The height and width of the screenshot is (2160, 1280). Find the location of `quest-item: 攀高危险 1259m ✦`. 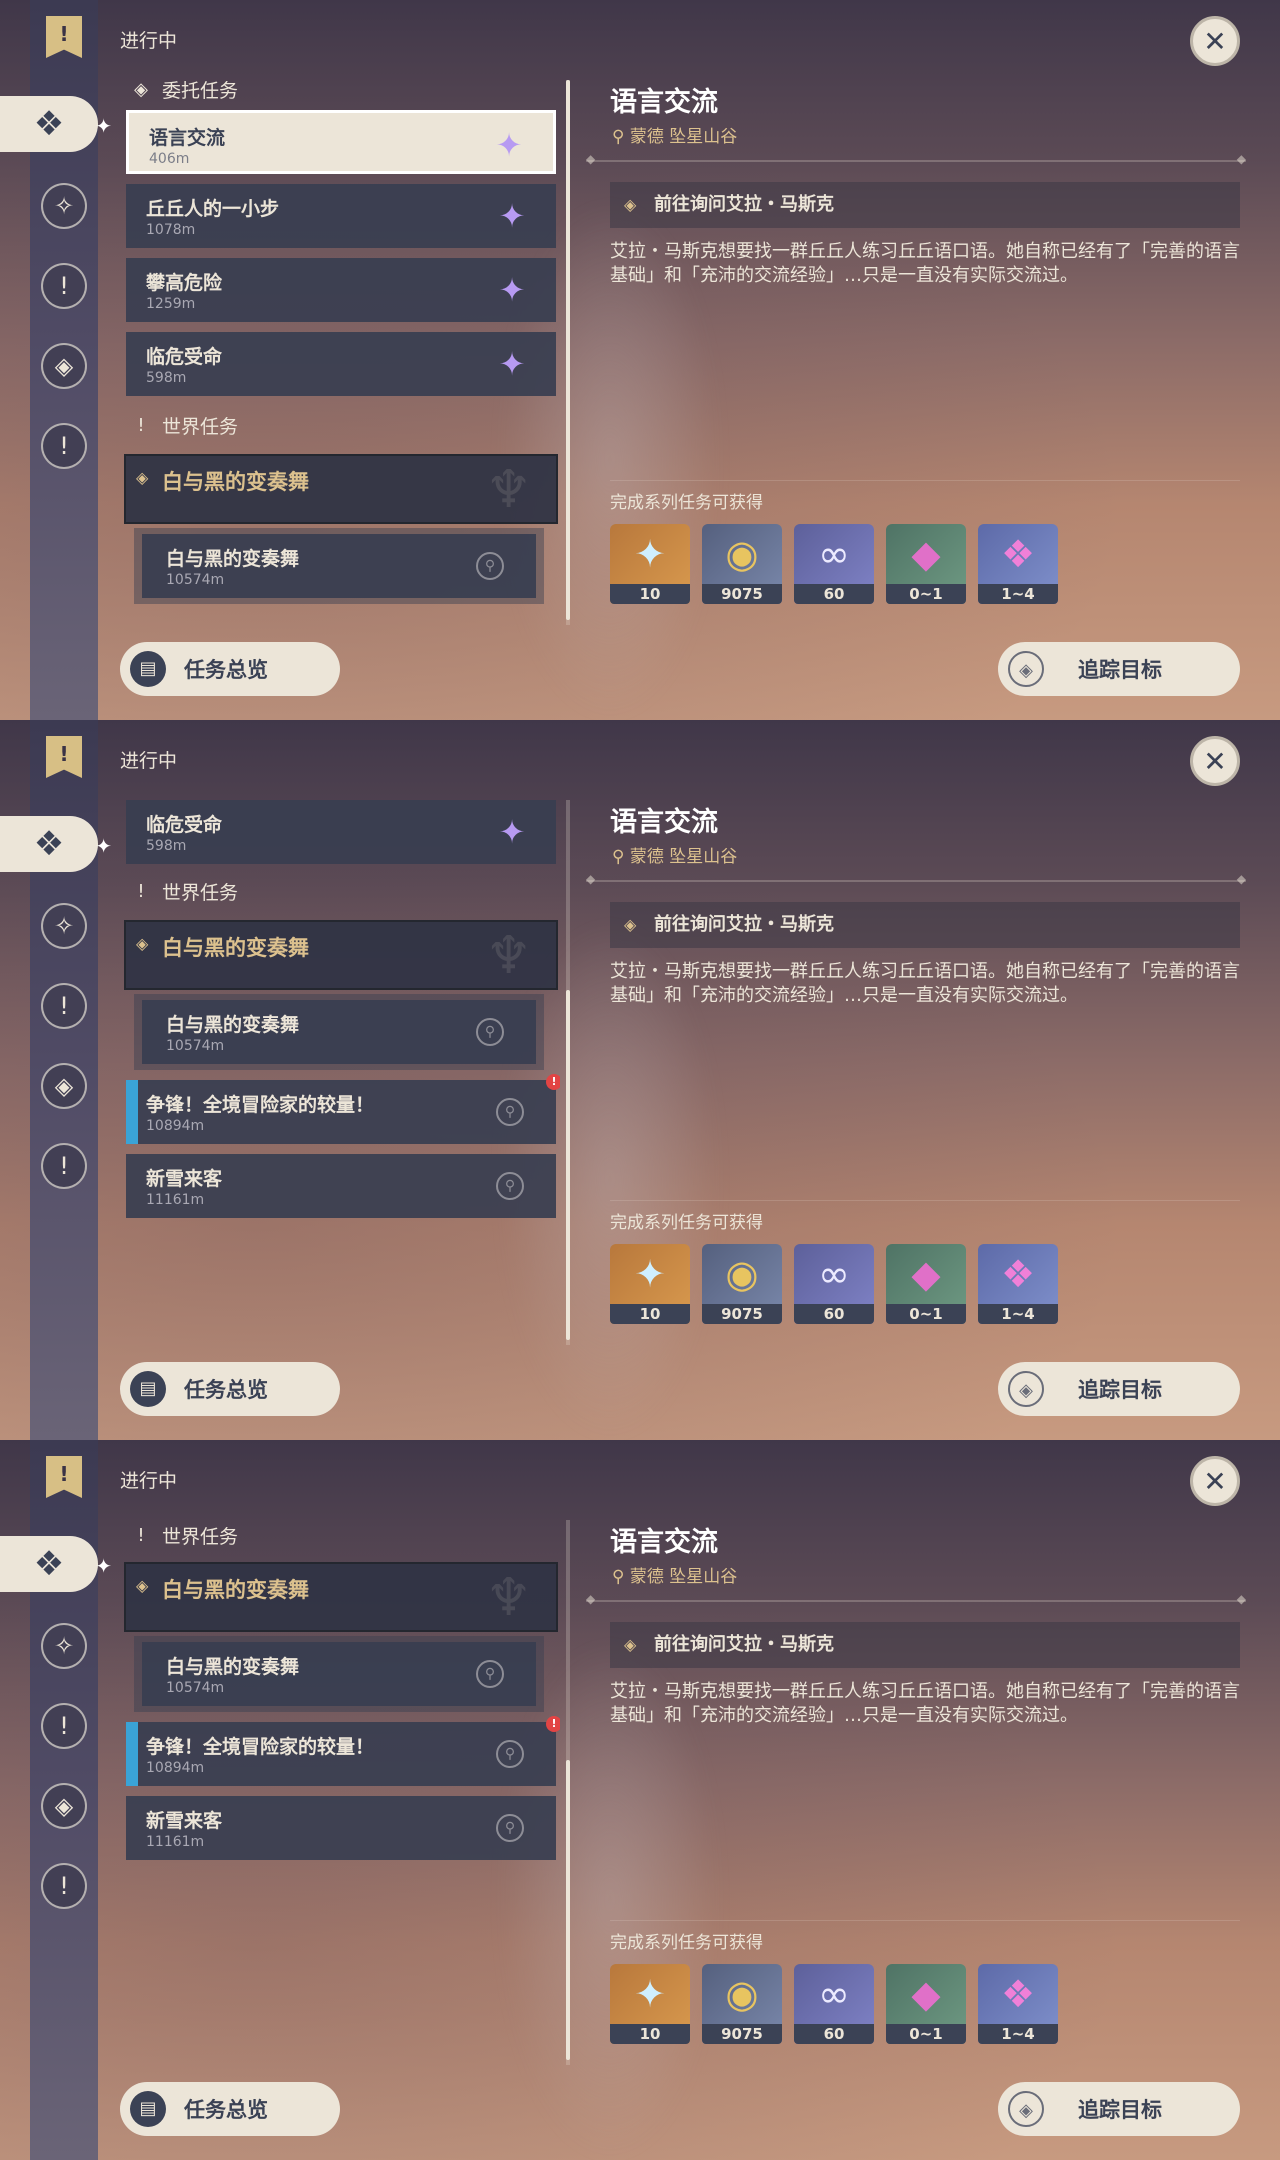

quest-item: 攀高危险 1259m ✦ is located at coordinates (341, 290).